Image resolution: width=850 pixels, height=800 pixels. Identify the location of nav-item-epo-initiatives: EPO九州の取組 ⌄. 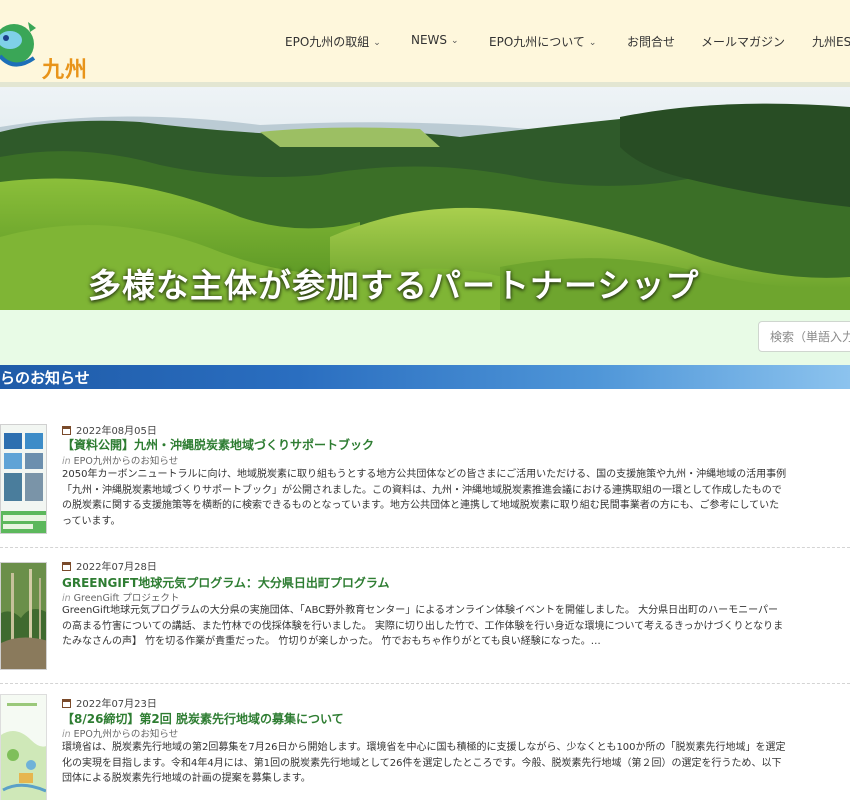
(333, 41).